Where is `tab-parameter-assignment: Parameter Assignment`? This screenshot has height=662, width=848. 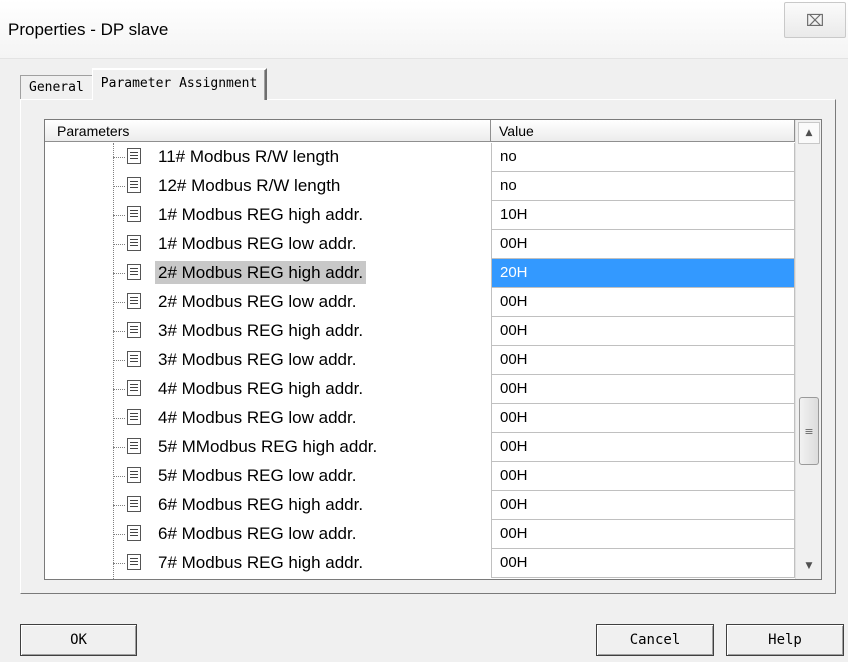
tab-parameter-assignment: Parameter Assignment is located at coordinates (179, 84).